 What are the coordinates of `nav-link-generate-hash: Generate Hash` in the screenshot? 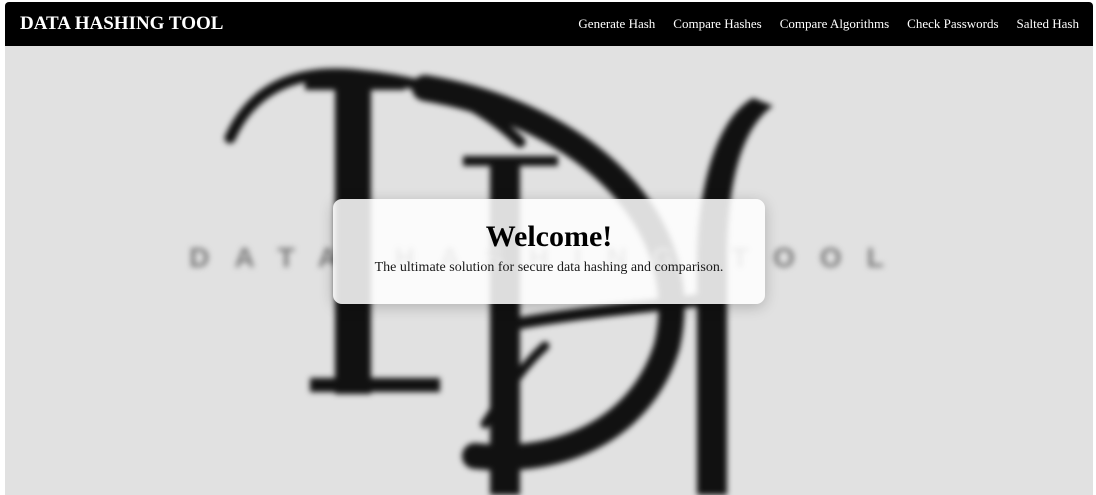 It's located at (616, 24).